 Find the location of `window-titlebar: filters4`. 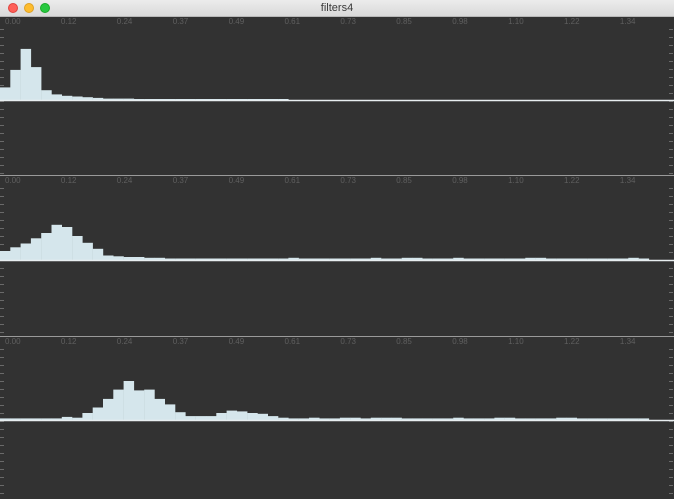

window-titlebar: filters4 is located at coordinates (337, 8).